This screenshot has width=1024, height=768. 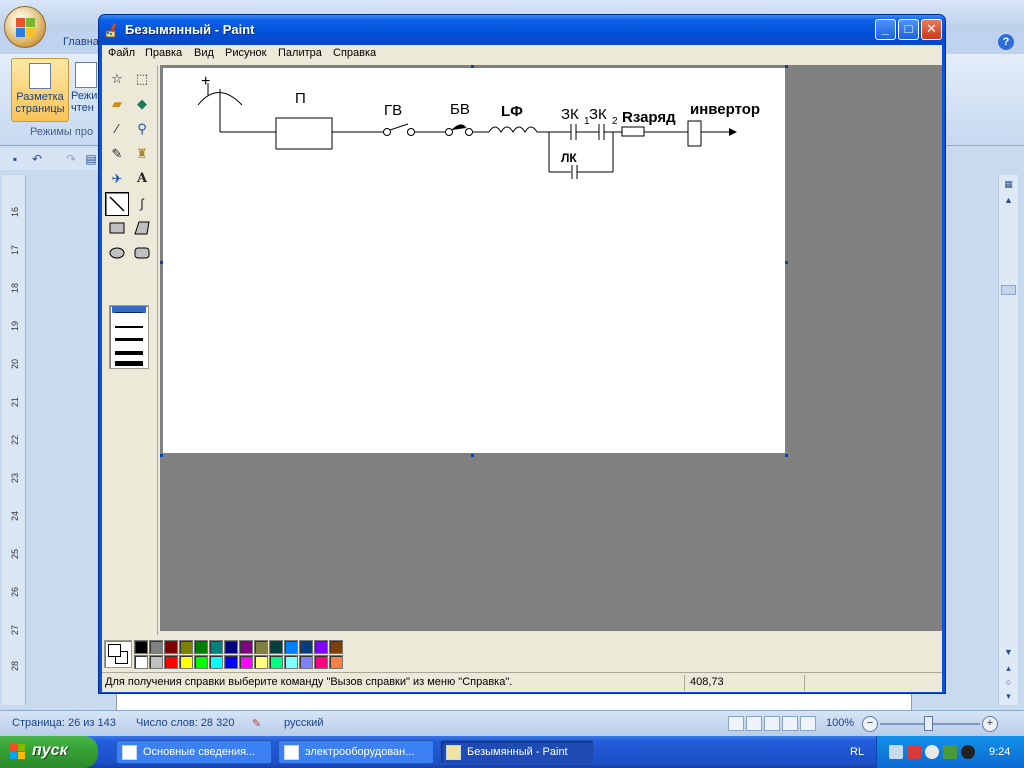 What do you see at coordinates (117, 104) in the screenshot?
I see `eraser-icon: ▰` at bounding box center [117, 104].